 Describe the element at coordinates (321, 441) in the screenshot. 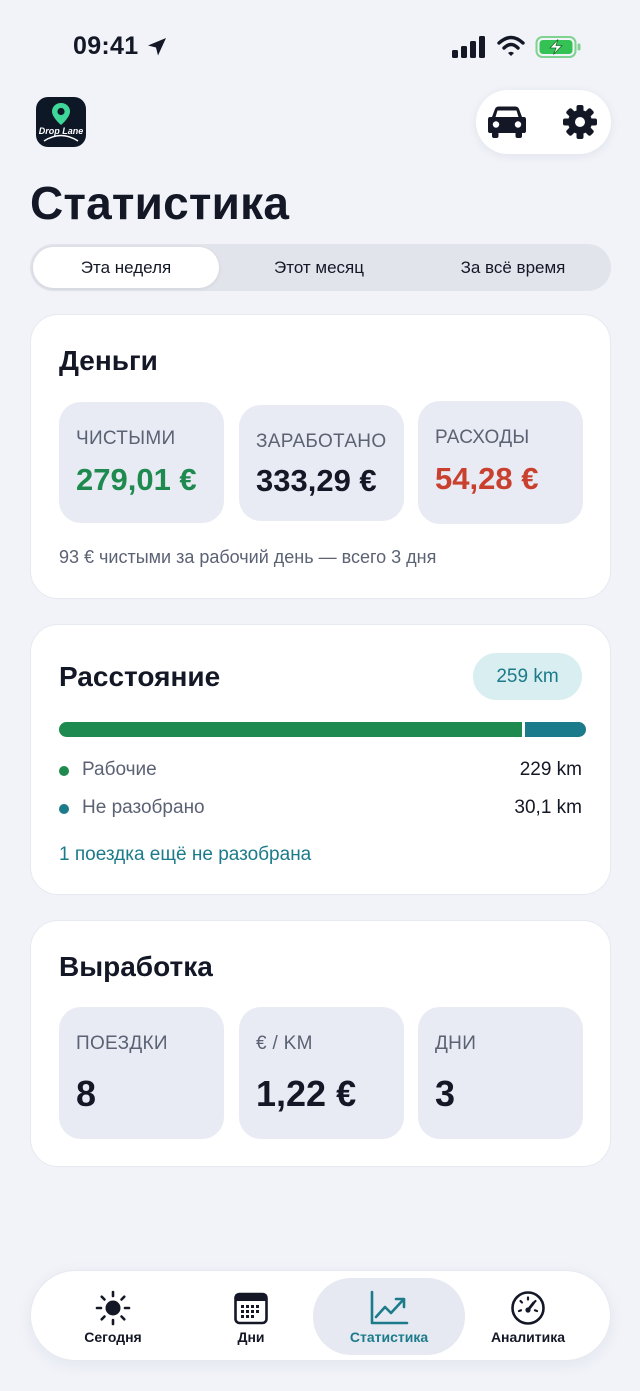

I see `earned-label: ЗАРАБОТАНО` at that location.